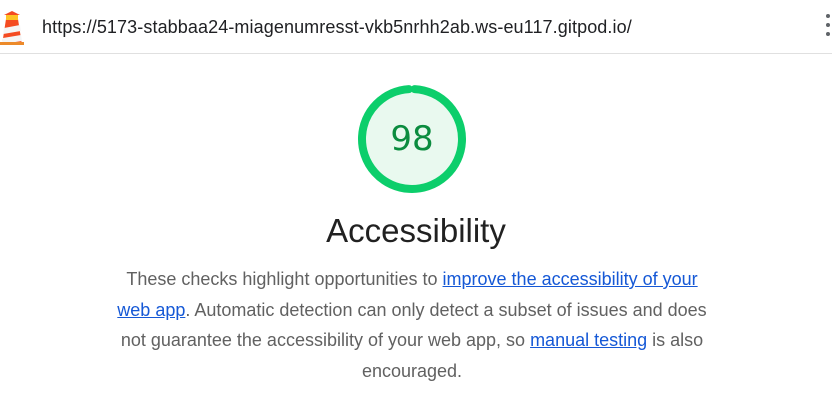  What do you see at coordinates (416, 230) in the screenshot?
I see `category-title: Accessibility` at bounding box center [416, 230].